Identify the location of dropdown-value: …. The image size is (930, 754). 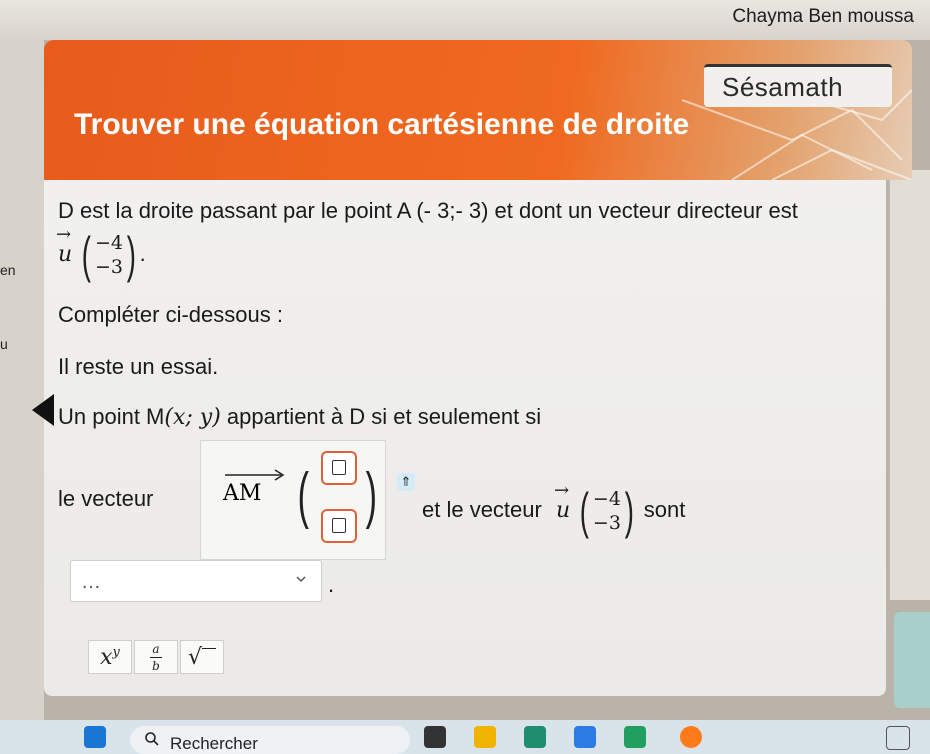
(91, 582).